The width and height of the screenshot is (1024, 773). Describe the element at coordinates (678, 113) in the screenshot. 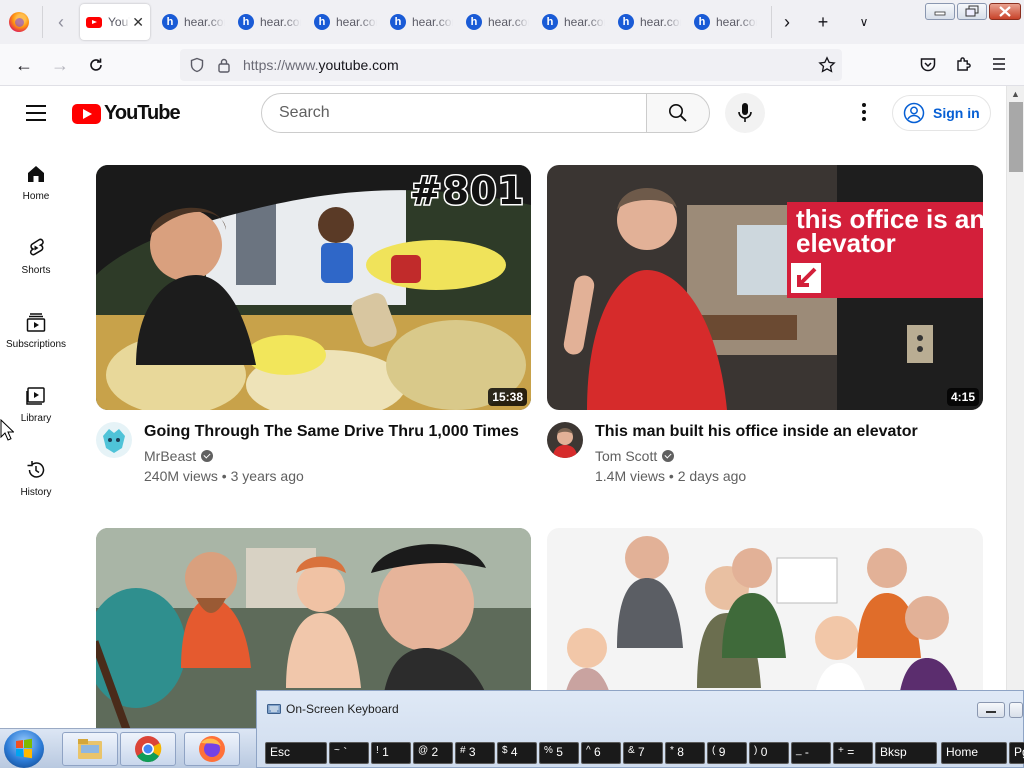

I see `search-button` at that location.